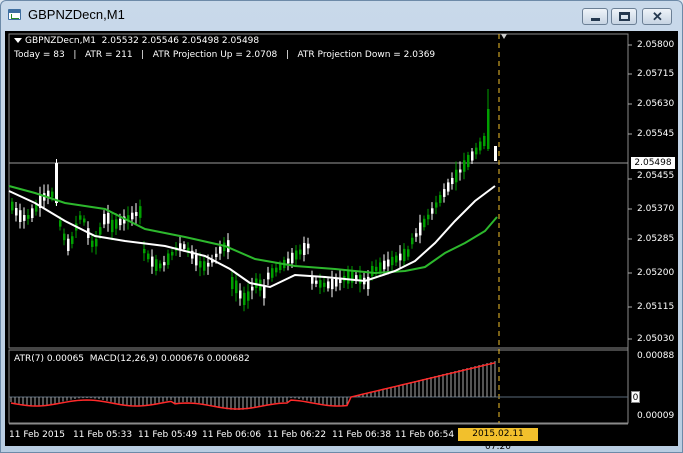 This screenshot has height=453, width=683. What do you see at coordinates (635, 397) in the screenshot?
I see `indicator-zero-label: 0` at bounding box center [635, 397].